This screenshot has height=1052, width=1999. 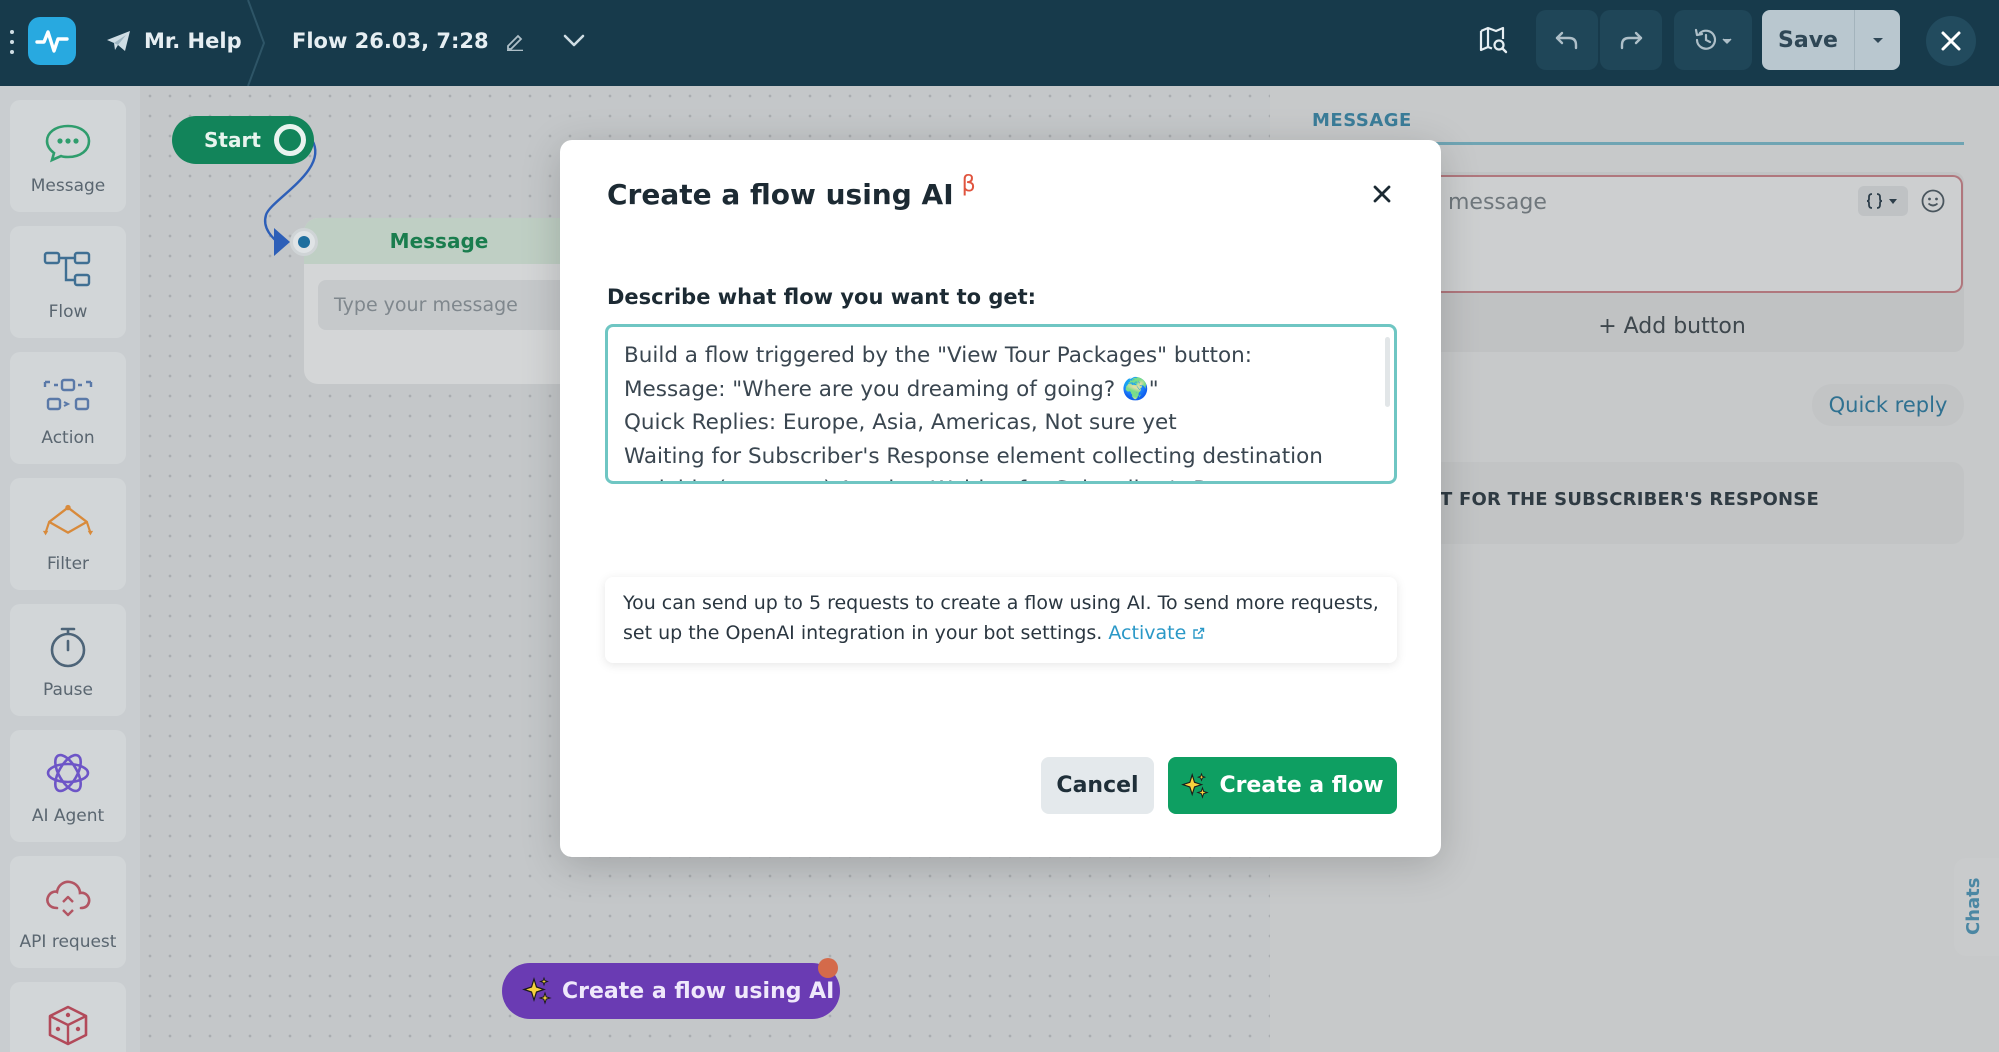 What do you see at coordinates (446, 305) in the screenshot?
I see `message-node-input: Type your message` at bounding box center [446, 305].